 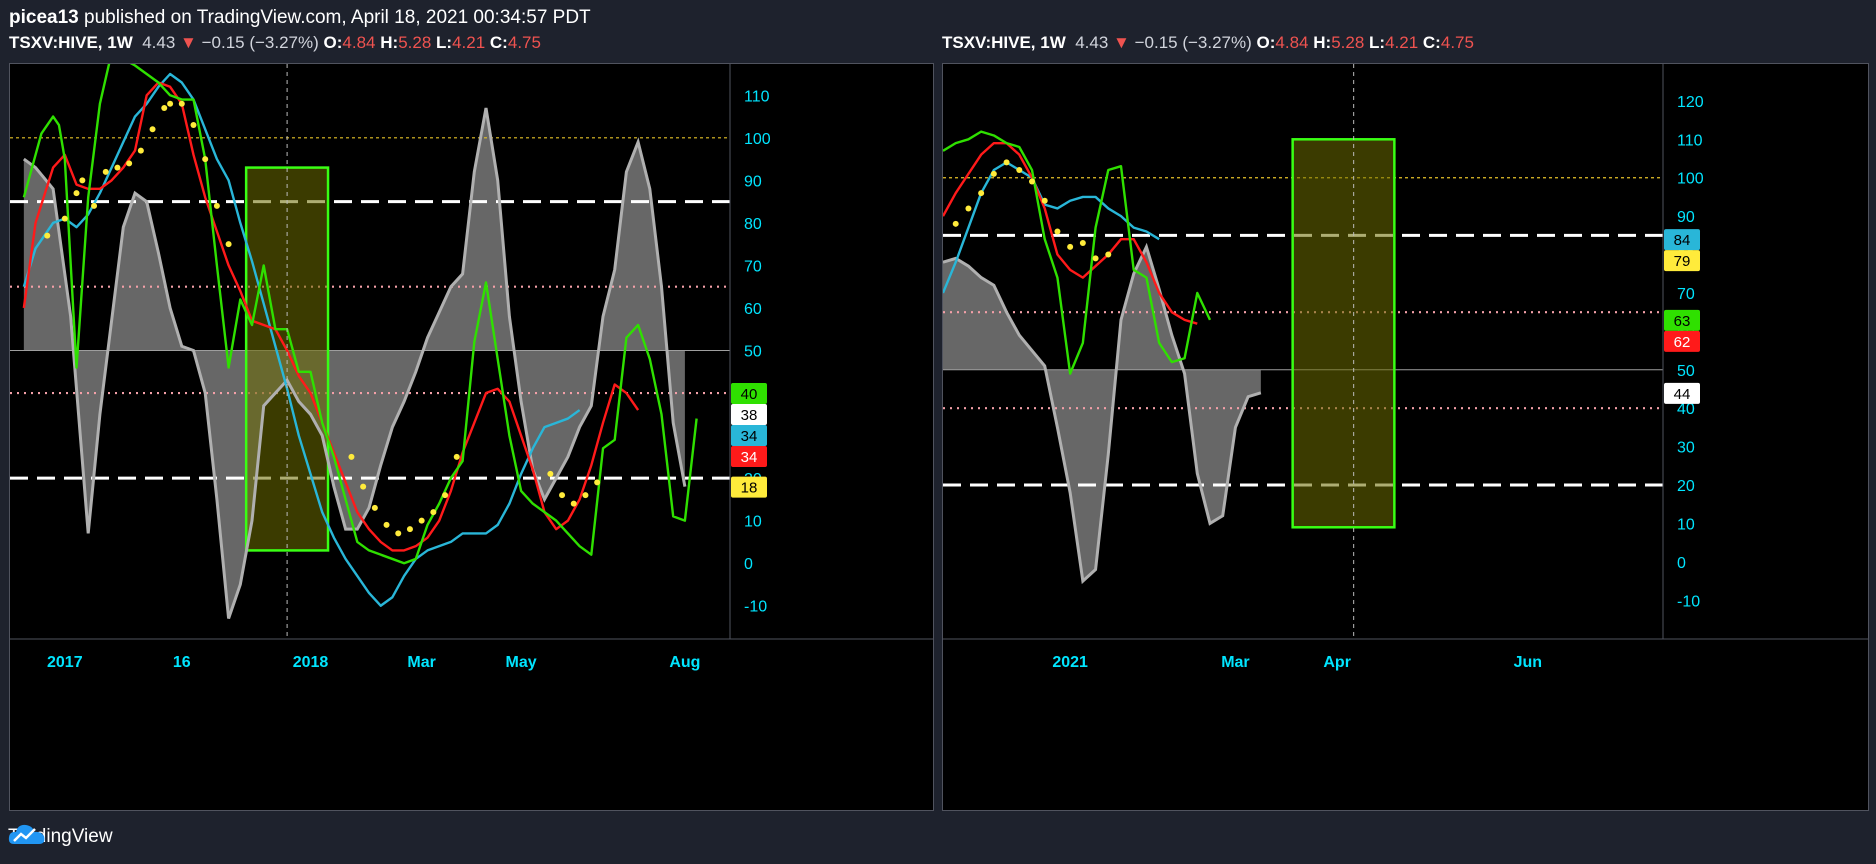 I want to click on x-tick-label: Aug, so click(x=684, y=662).